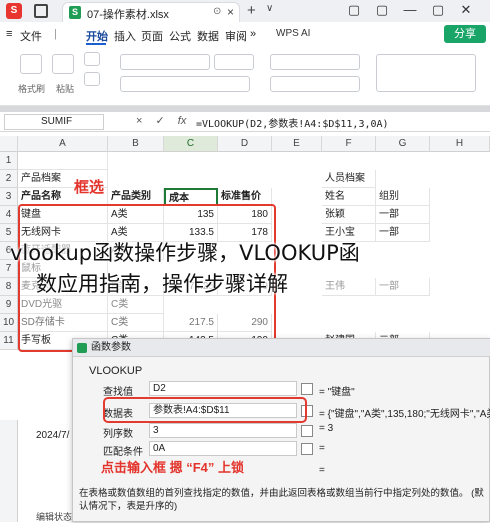 This screenshot has height=523, width=490. What do you see at coordinates (322, 448) in the screenshot?
I see `match-type-result: =` at bounding box center [322, 448].